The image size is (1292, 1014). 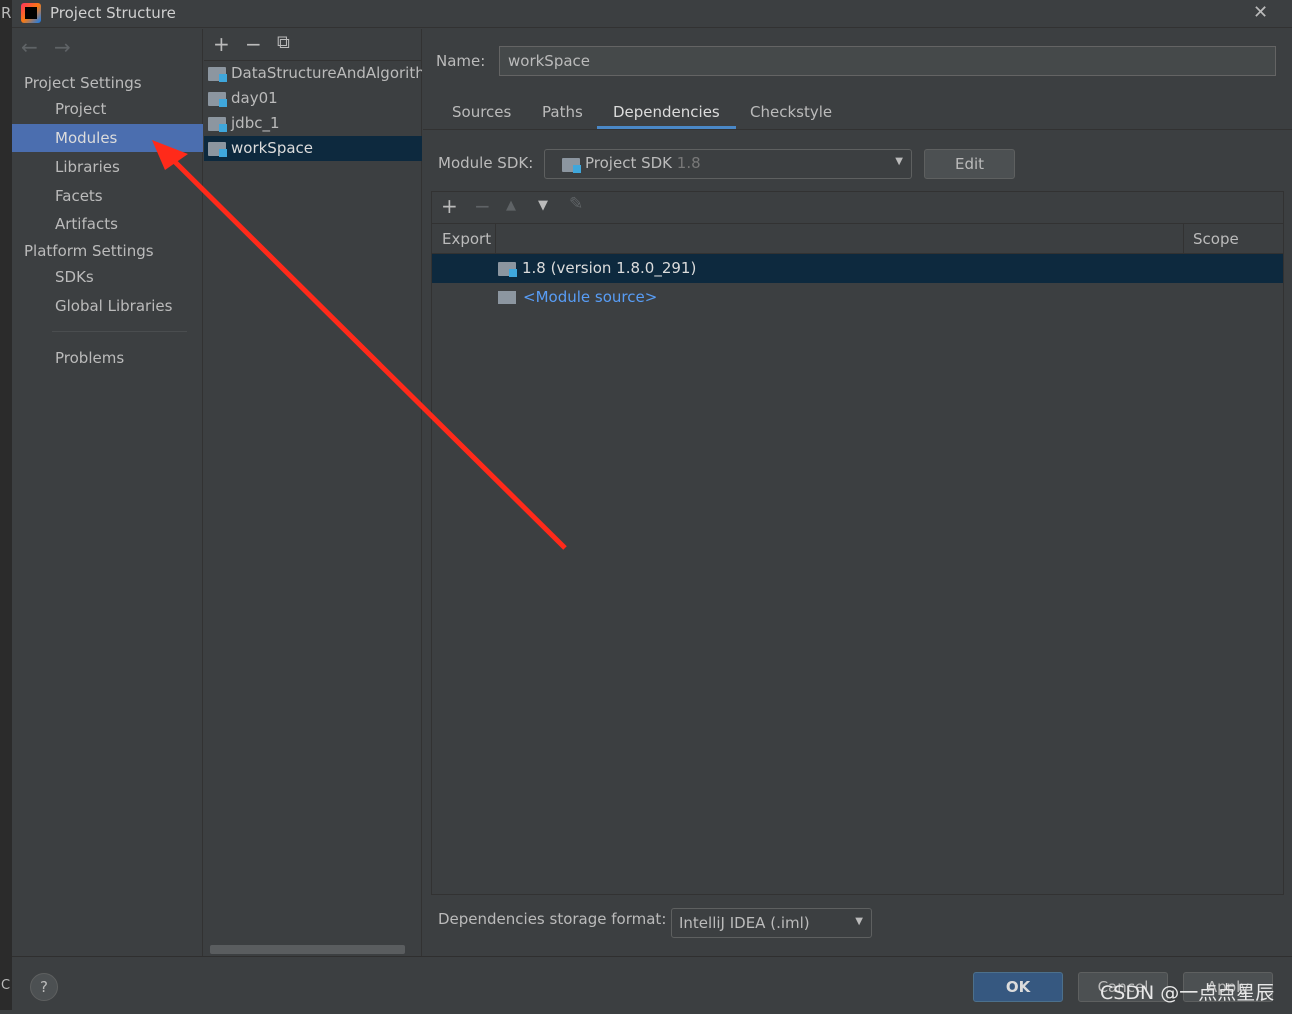 I want to click on sidebar-item-problems: Problems, so click(x=107, y=358).